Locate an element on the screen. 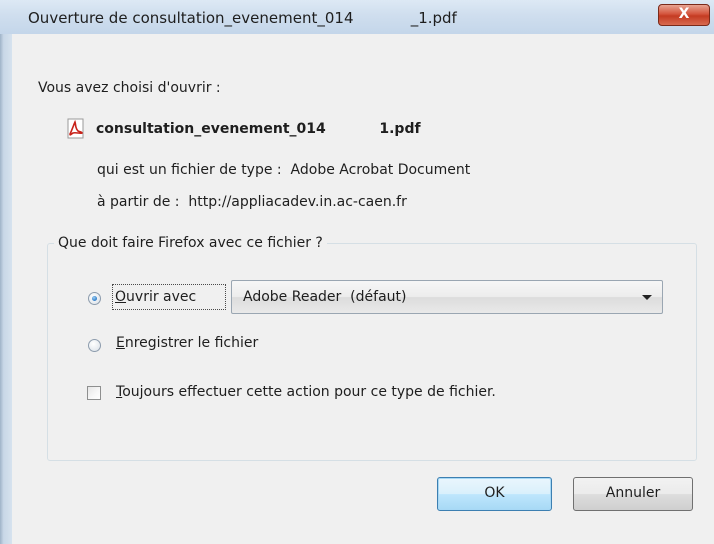 The height and width of the screenshot is (544, 714). application-select: Adobe Reader (défaut) is located at coordinates (447, 297).